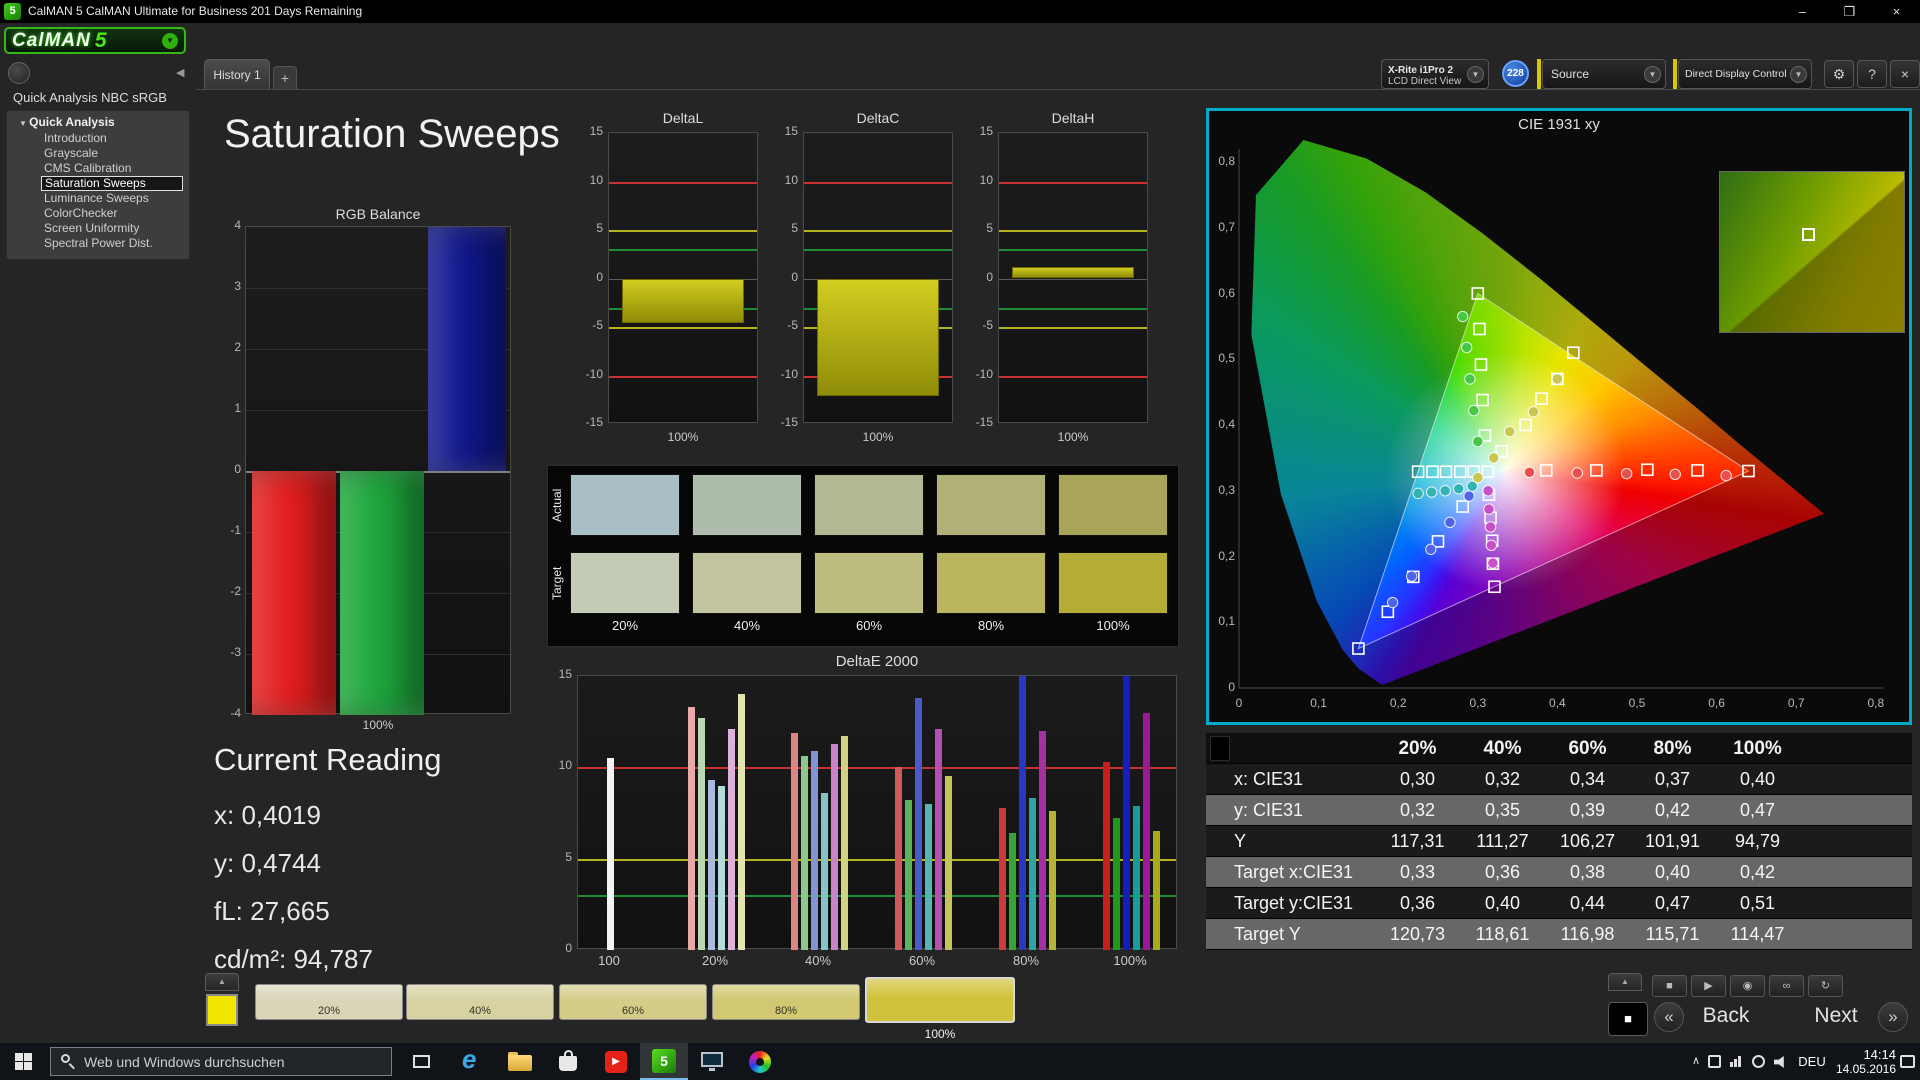 The image size is (1920, 1080). I want to click on help-button: ?, so click(1872, 74).